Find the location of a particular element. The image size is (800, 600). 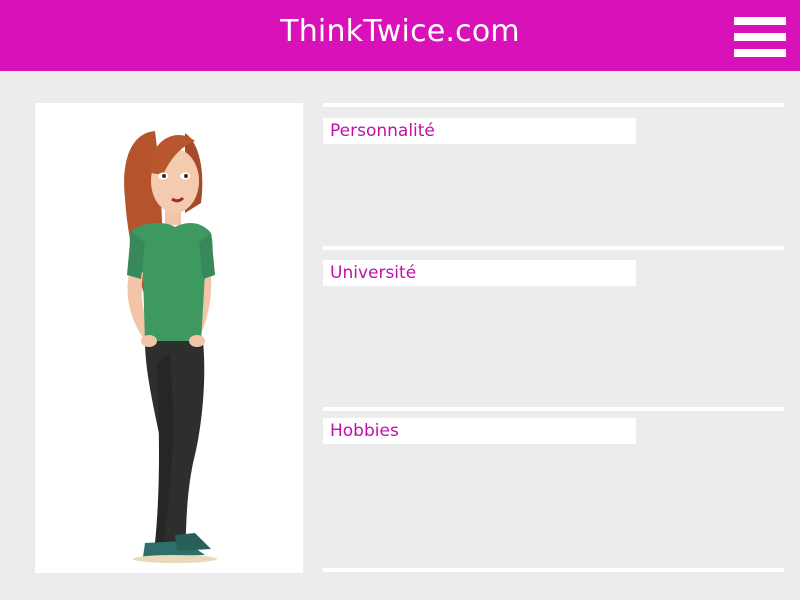

woman-character-illustration is located at coordinates (170, 347).